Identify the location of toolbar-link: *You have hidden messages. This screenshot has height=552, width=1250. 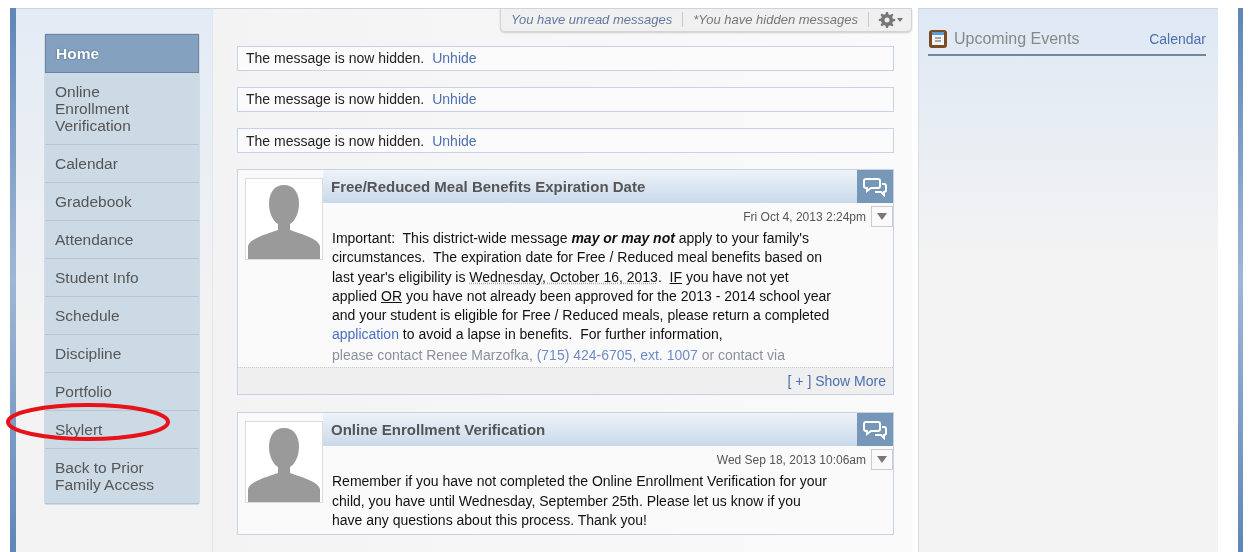
(776, 20).